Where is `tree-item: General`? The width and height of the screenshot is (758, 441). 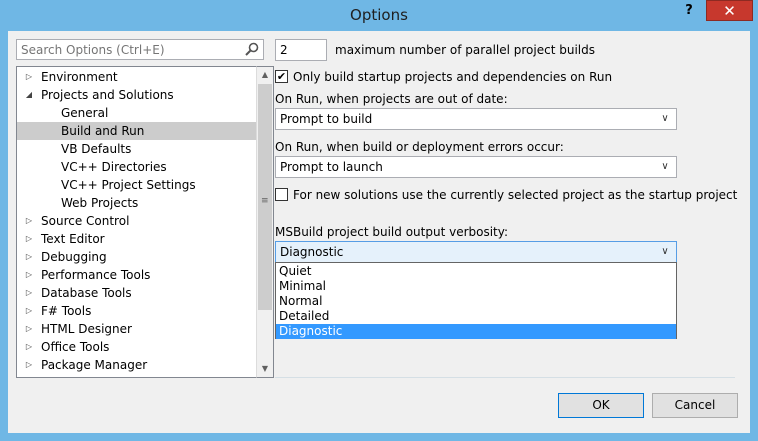 tree-item: General is located at coordinates (136, 113).